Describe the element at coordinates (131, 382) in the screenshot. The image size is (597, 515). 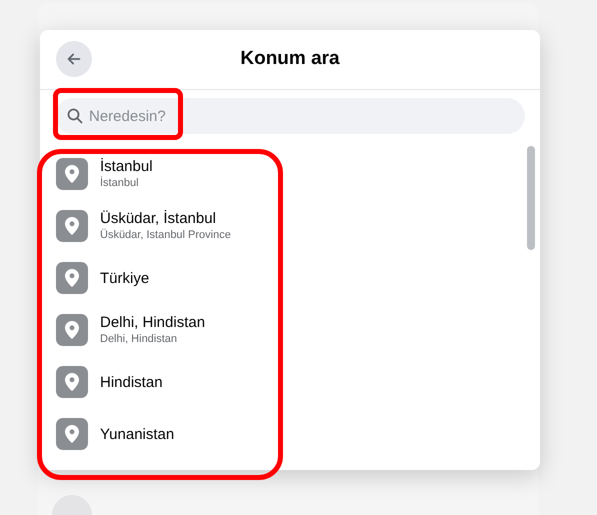
I see `location-name: Hindistan` at that location.